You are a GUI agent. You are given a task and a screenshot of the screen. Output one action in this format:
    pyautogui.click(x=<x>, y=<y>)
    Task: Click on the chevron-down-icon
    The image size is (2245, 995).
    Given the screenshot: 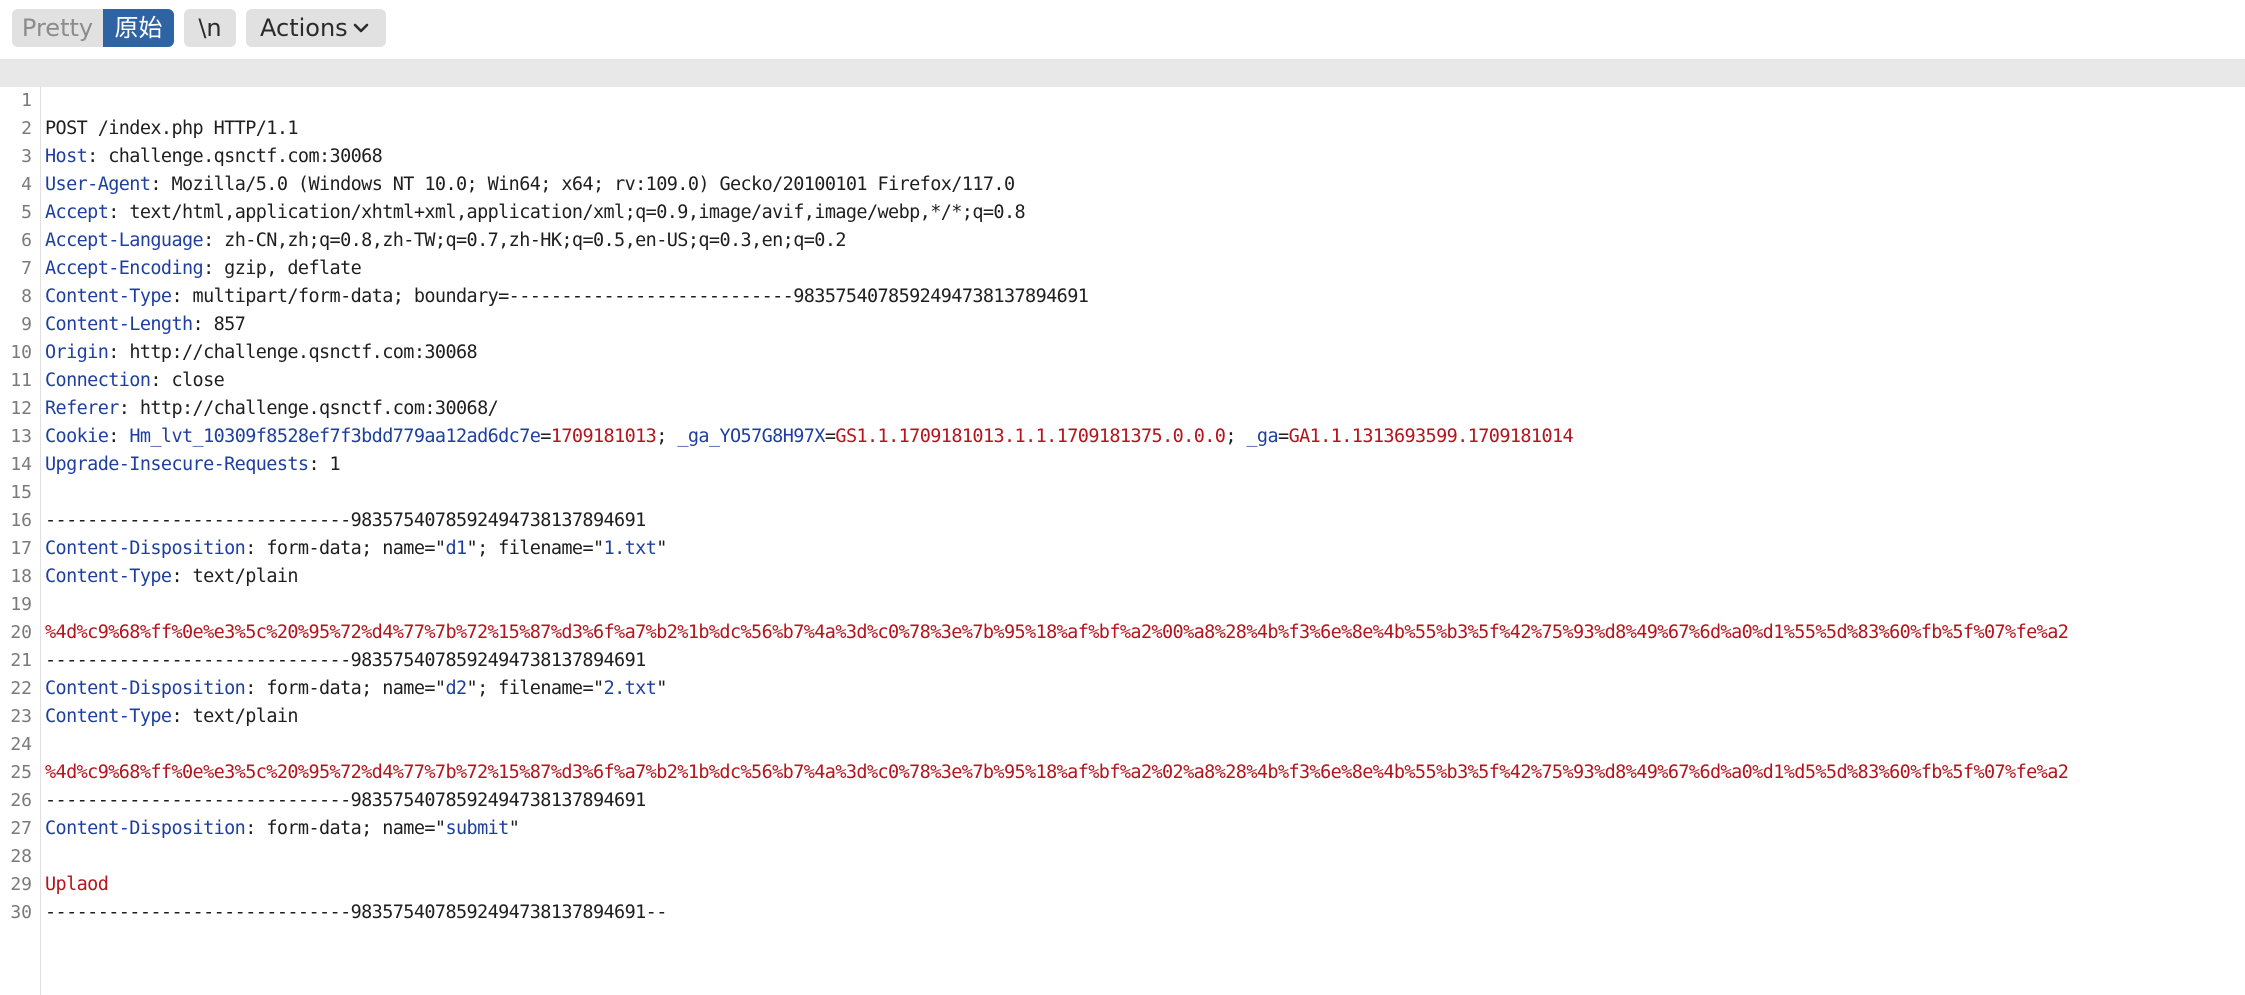 What is the action you would take?
    pyautogui.click(x=361, y=28)
    